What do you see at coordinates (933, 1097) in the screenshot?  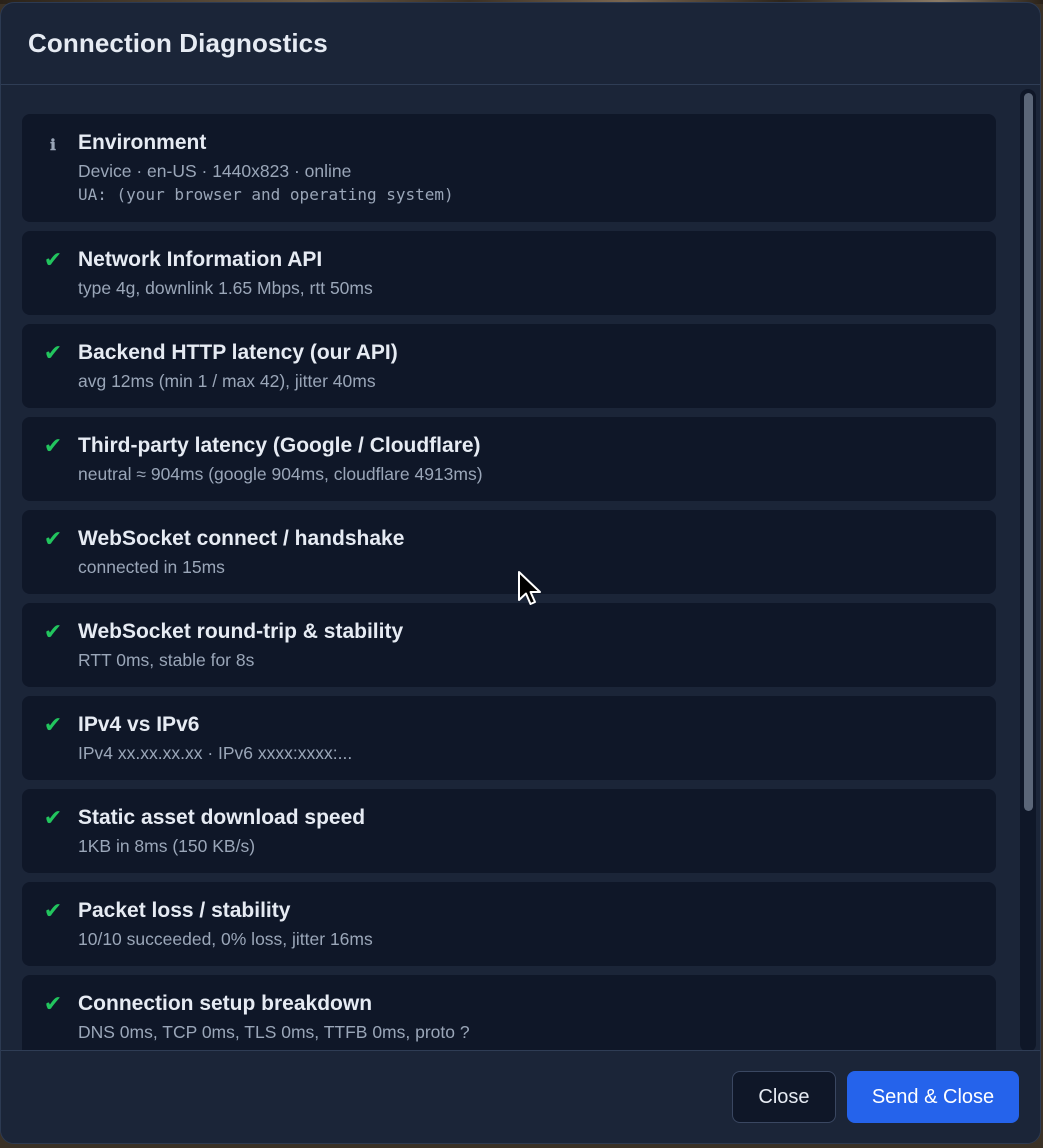 I see `send-and-close-button: Send & Close` at bounding box center [933, 1097].